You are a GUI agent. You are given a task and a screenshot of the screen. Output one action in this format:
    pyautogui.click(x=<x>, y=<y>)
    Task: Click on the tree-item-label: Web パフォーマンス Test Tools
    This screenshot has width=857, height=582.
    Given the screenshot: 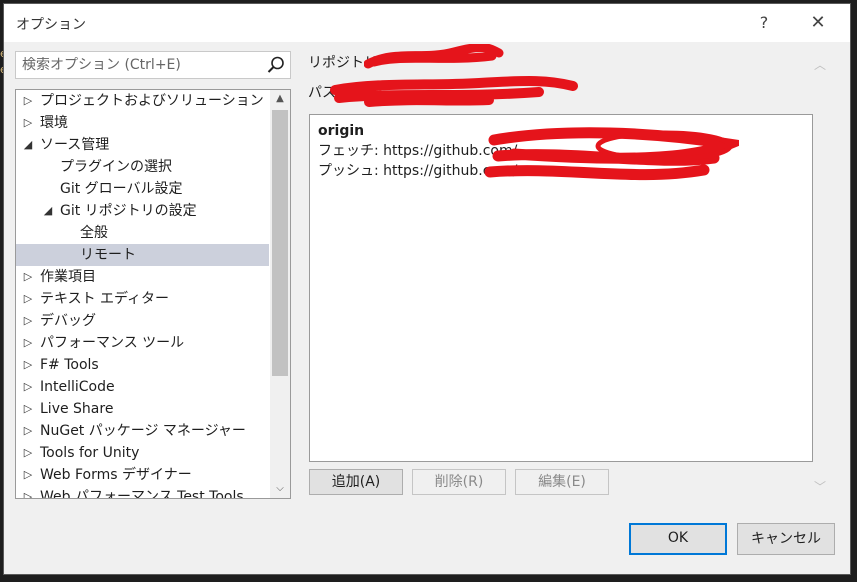 What is the action you would take?
    pyautogui.click(x=142, y=494)
    